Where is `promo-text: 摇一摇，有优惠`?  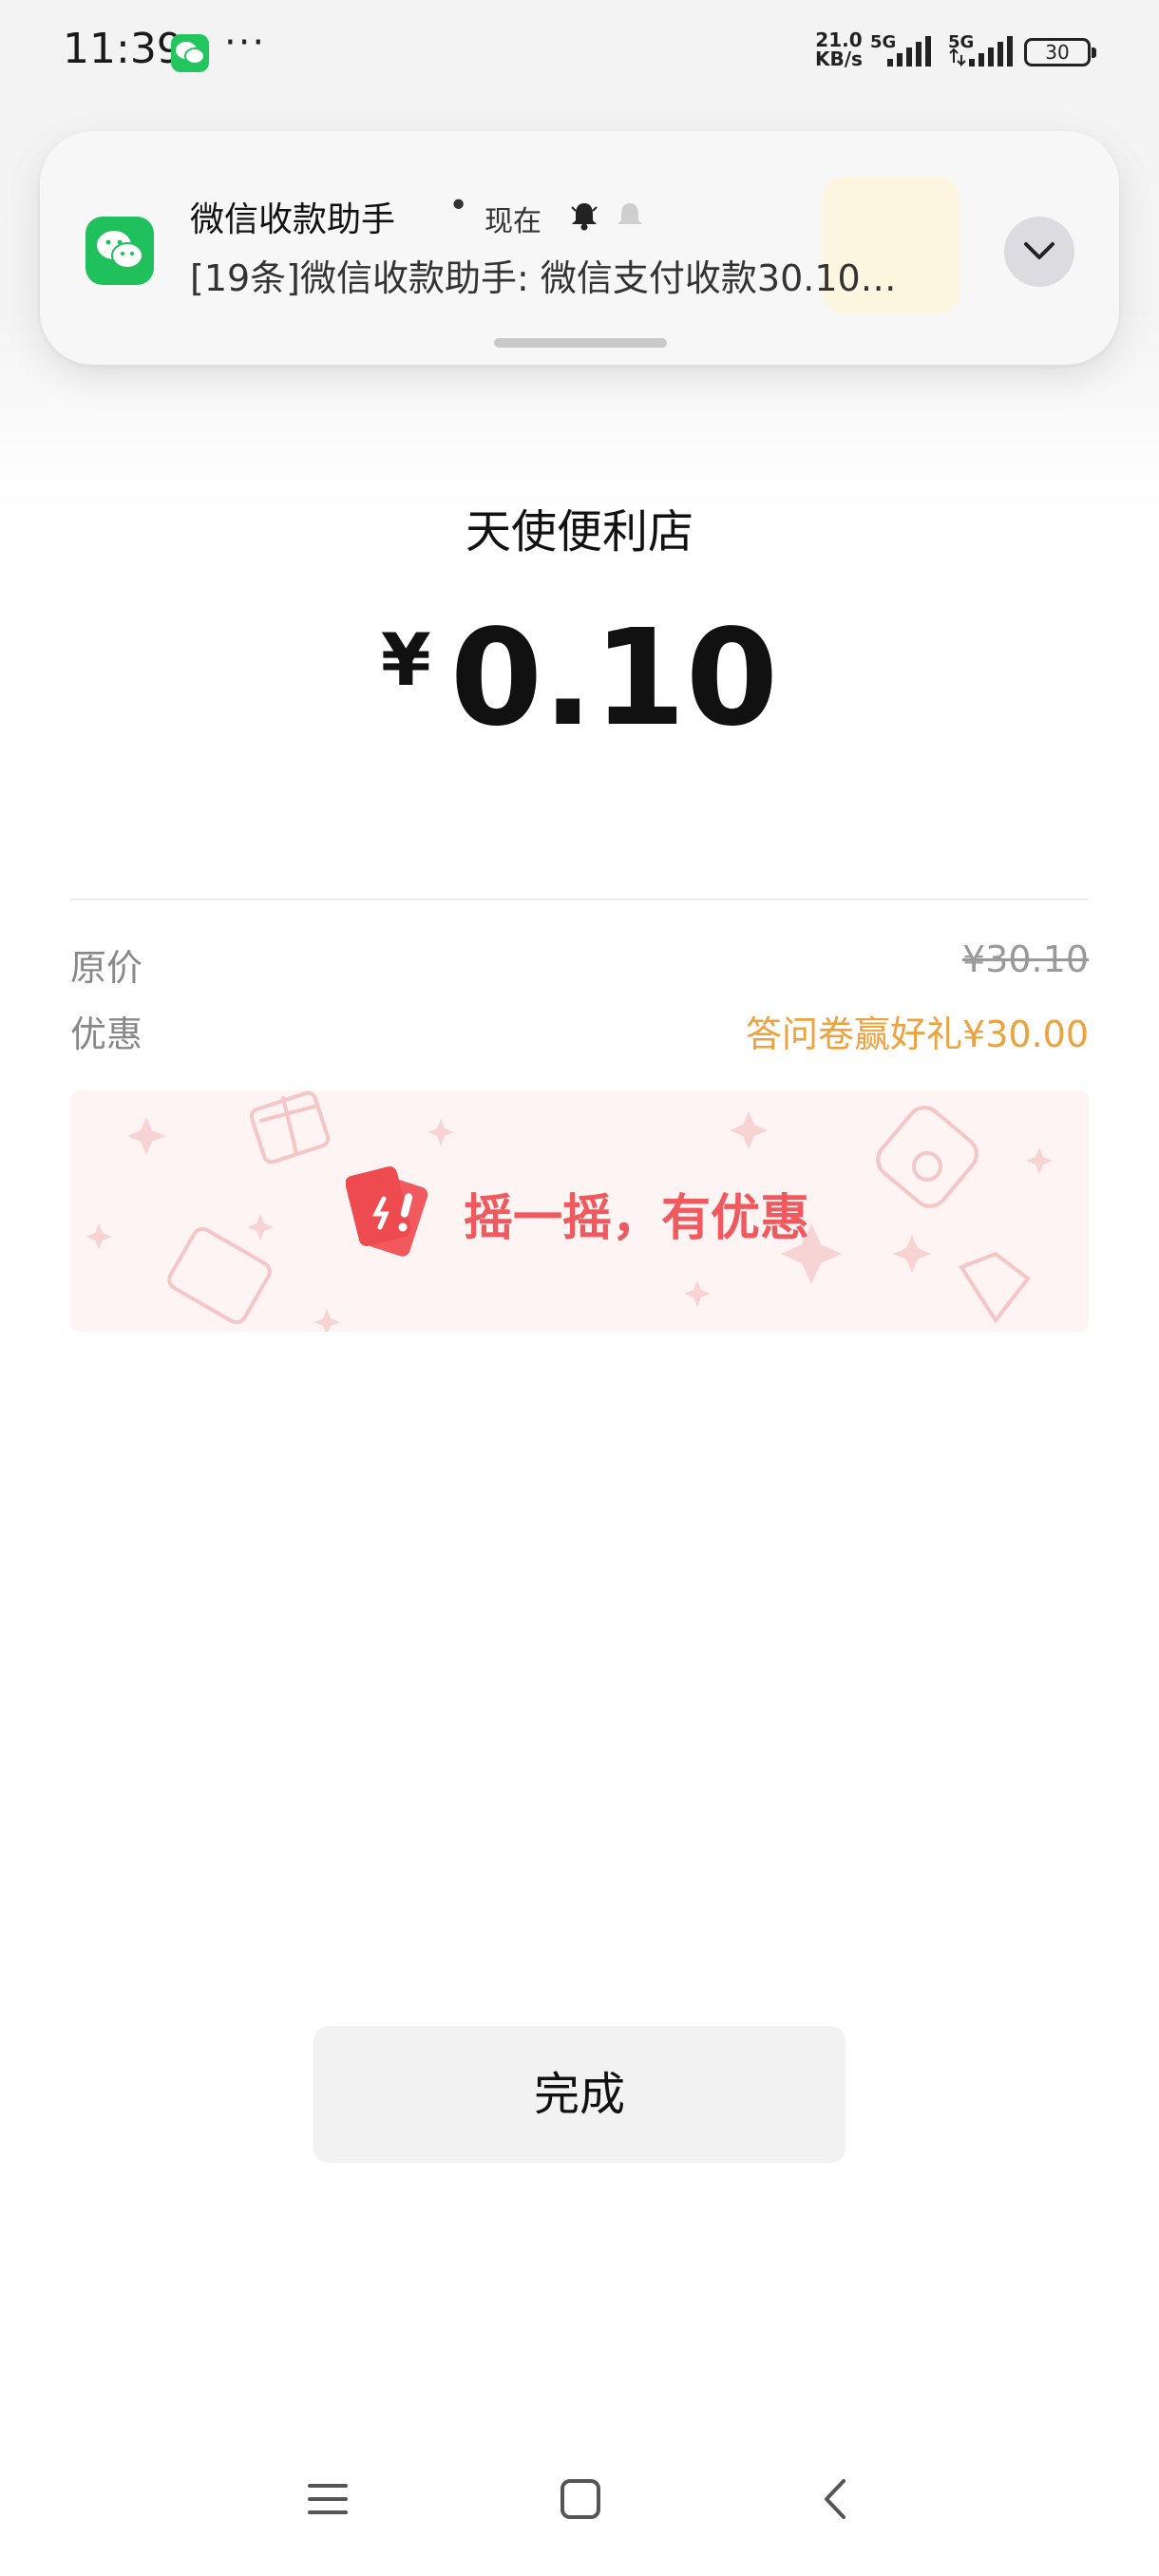
promo-text: 摇一摇，有优惠 is located at coordinates (637, 1218).